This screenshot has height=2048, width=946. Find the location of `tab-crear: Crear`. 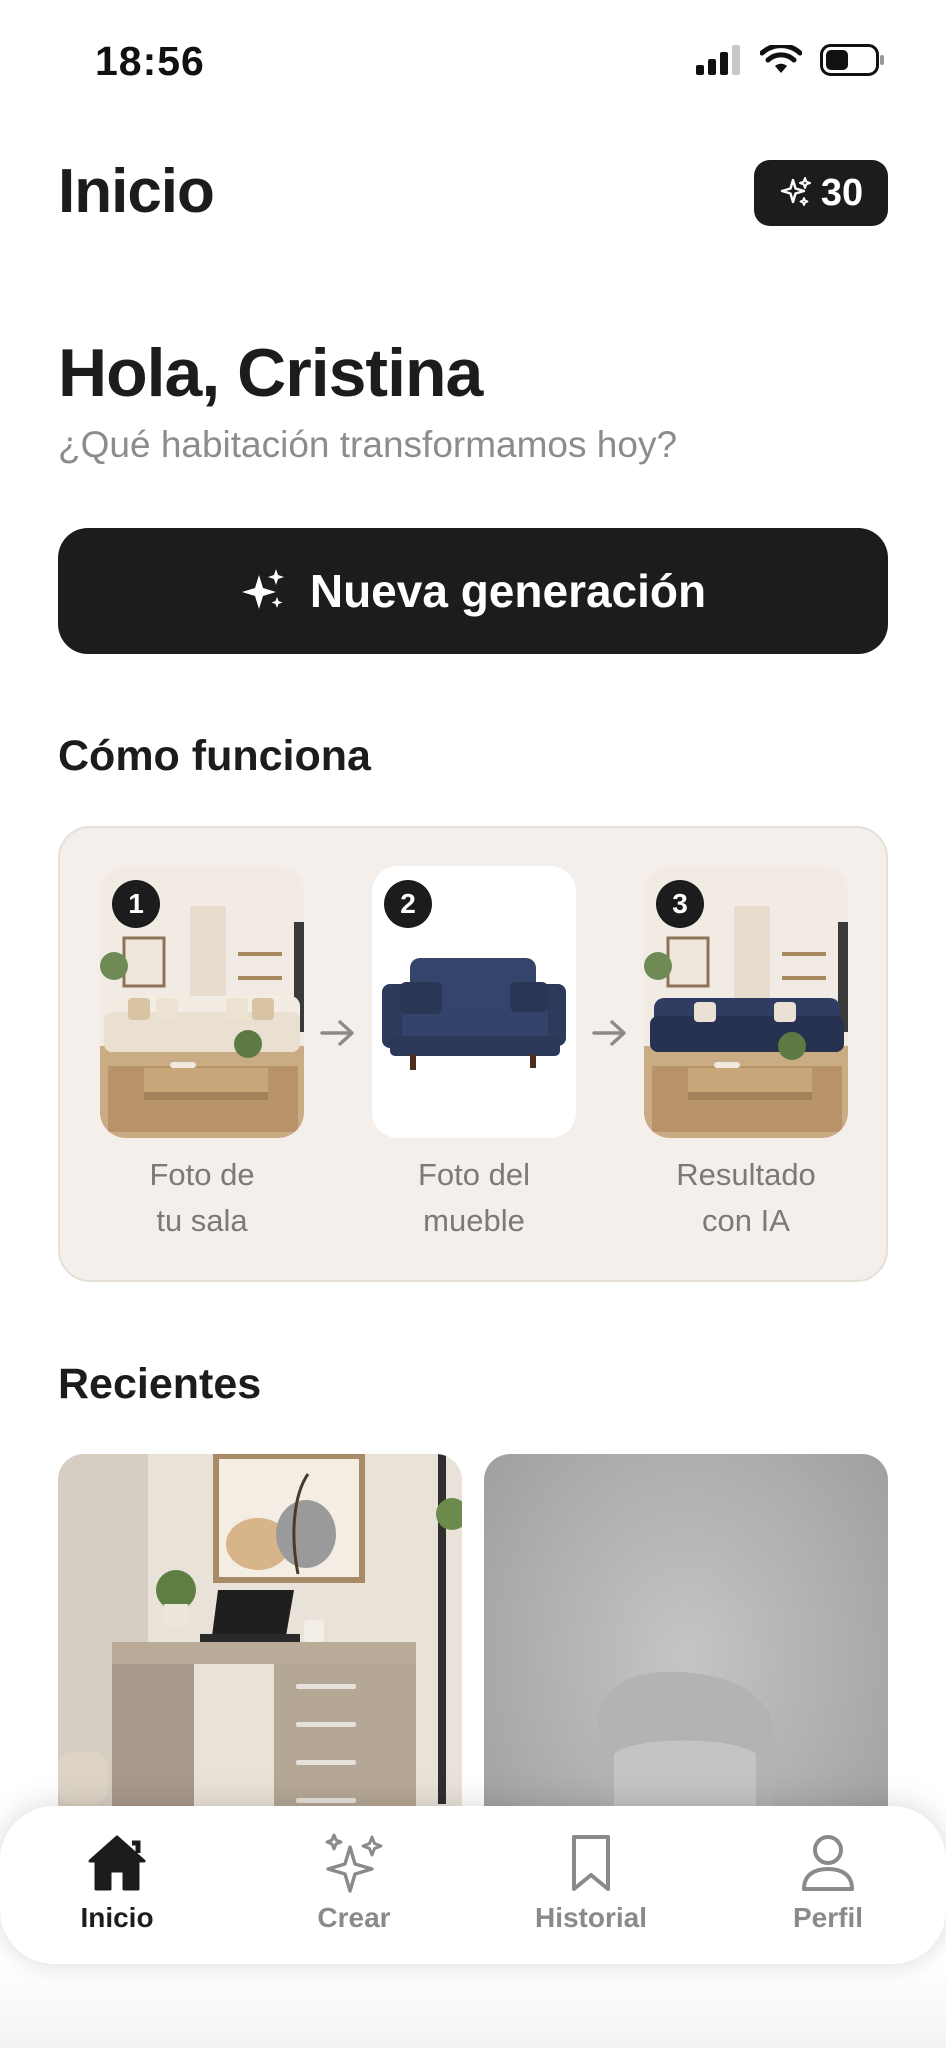

tab-crear: Crear is located at coordinates (354, 1882).